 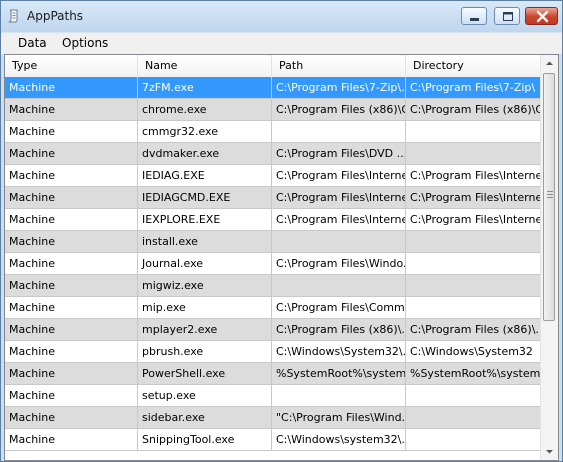 What do you see at coordinates (205, 329) in the screenshot?
I see `cell-name: mplayer2.exe` at bounding box center [205, 329].